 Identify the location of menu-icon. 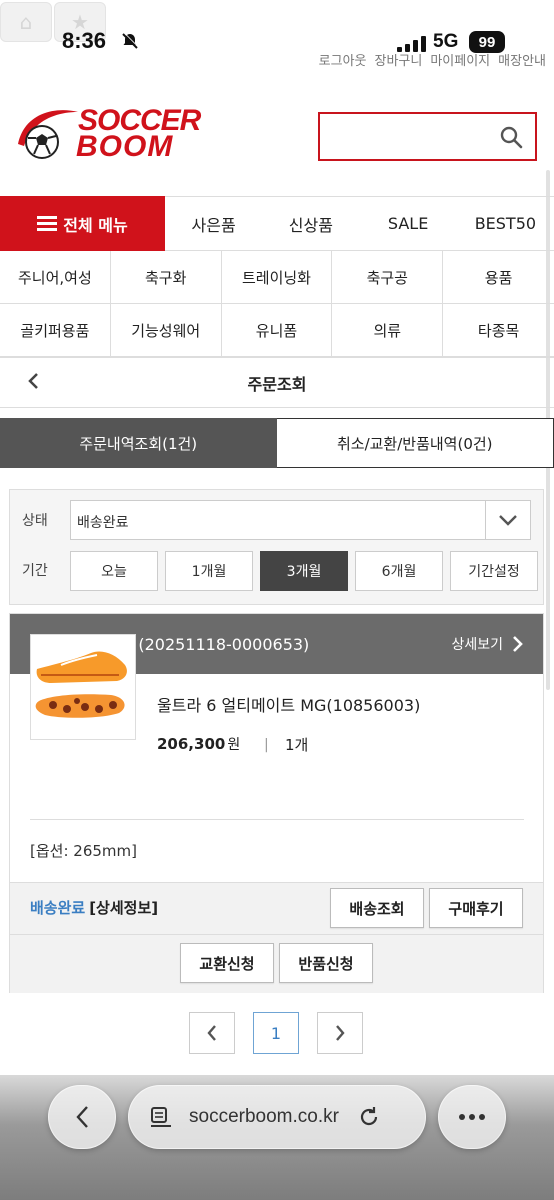
(47, 223).